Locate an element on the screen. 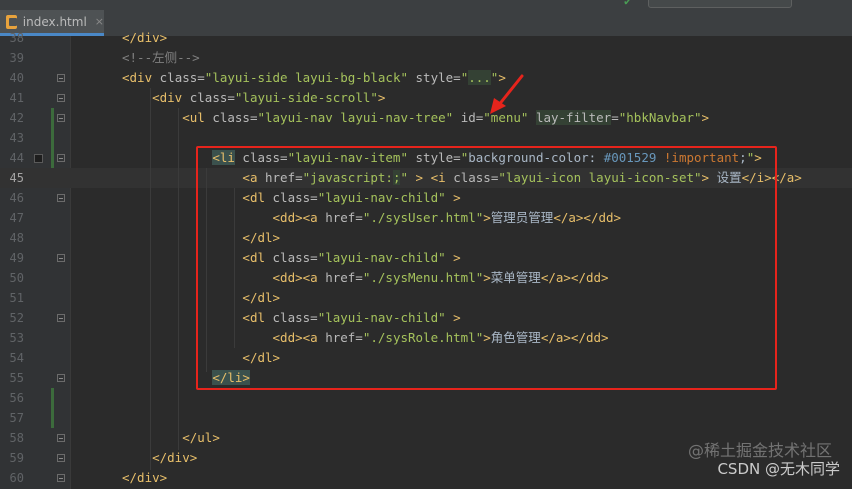 The width and height of the screenshot is (852, 489). line-number: 59 is located at coordinates (12, 458).